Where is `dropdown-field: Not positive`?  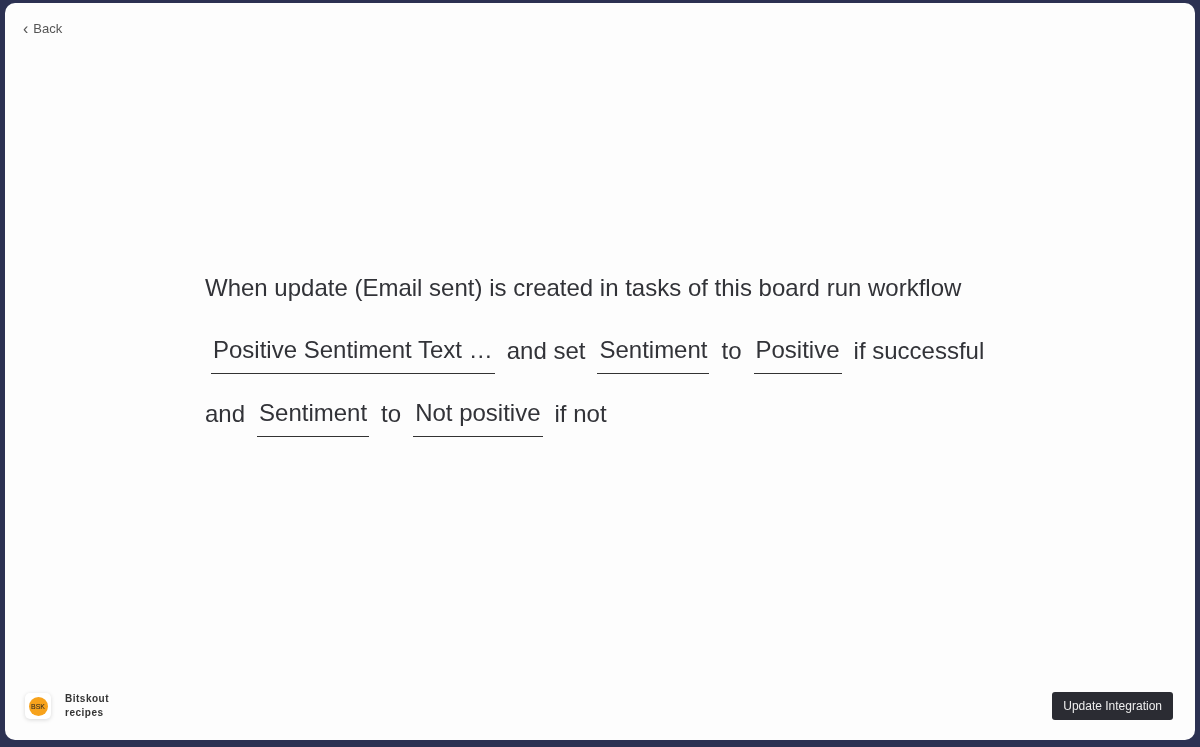 dropdown-field: Not positive is located at coordinates (478, 418).